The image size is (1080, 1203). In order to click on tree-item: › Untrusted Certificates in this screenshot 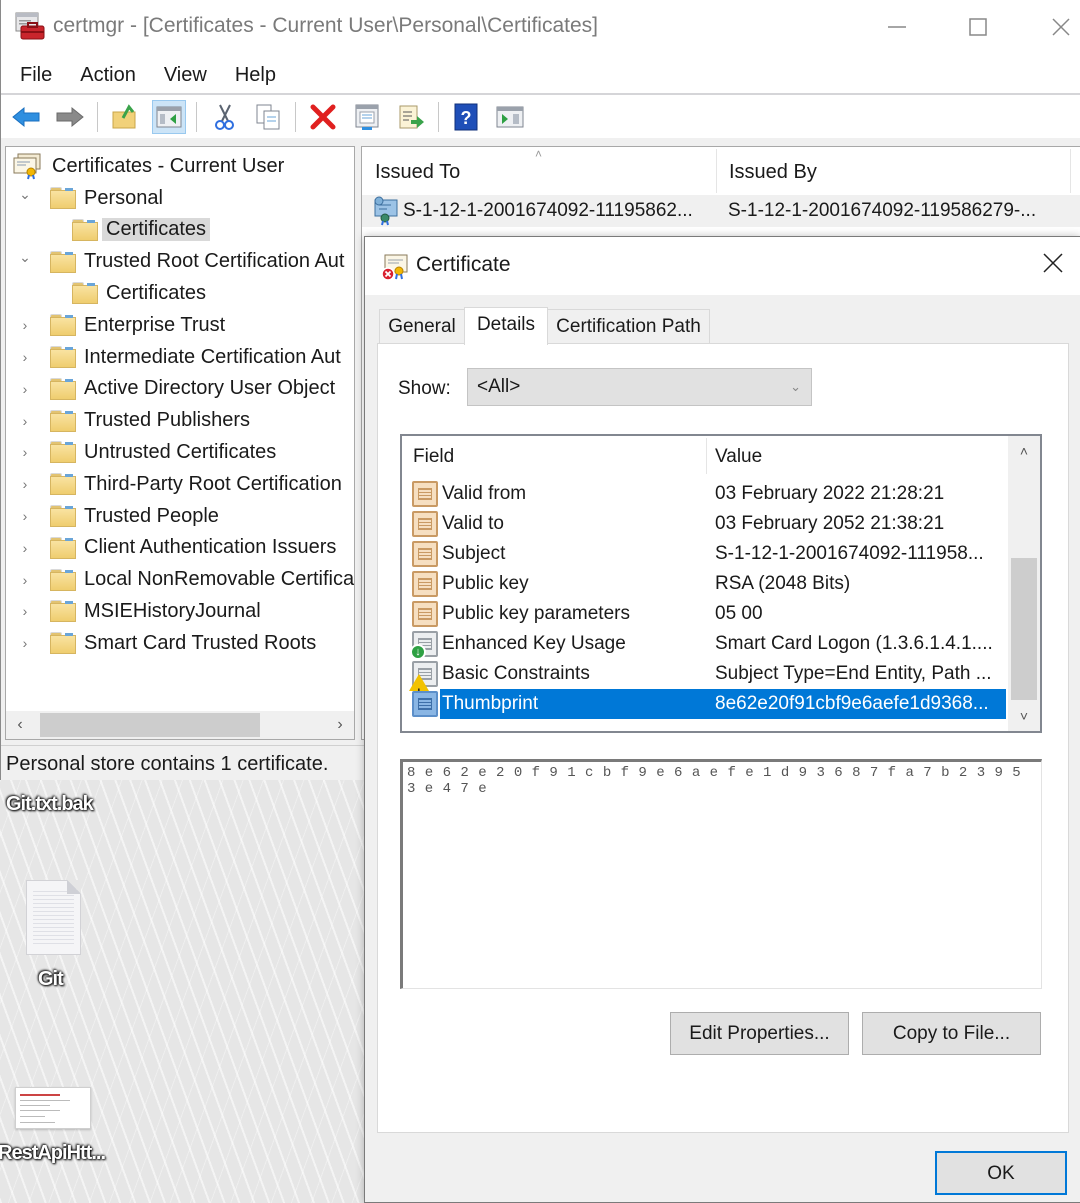, I will do `click(145, 452)`.